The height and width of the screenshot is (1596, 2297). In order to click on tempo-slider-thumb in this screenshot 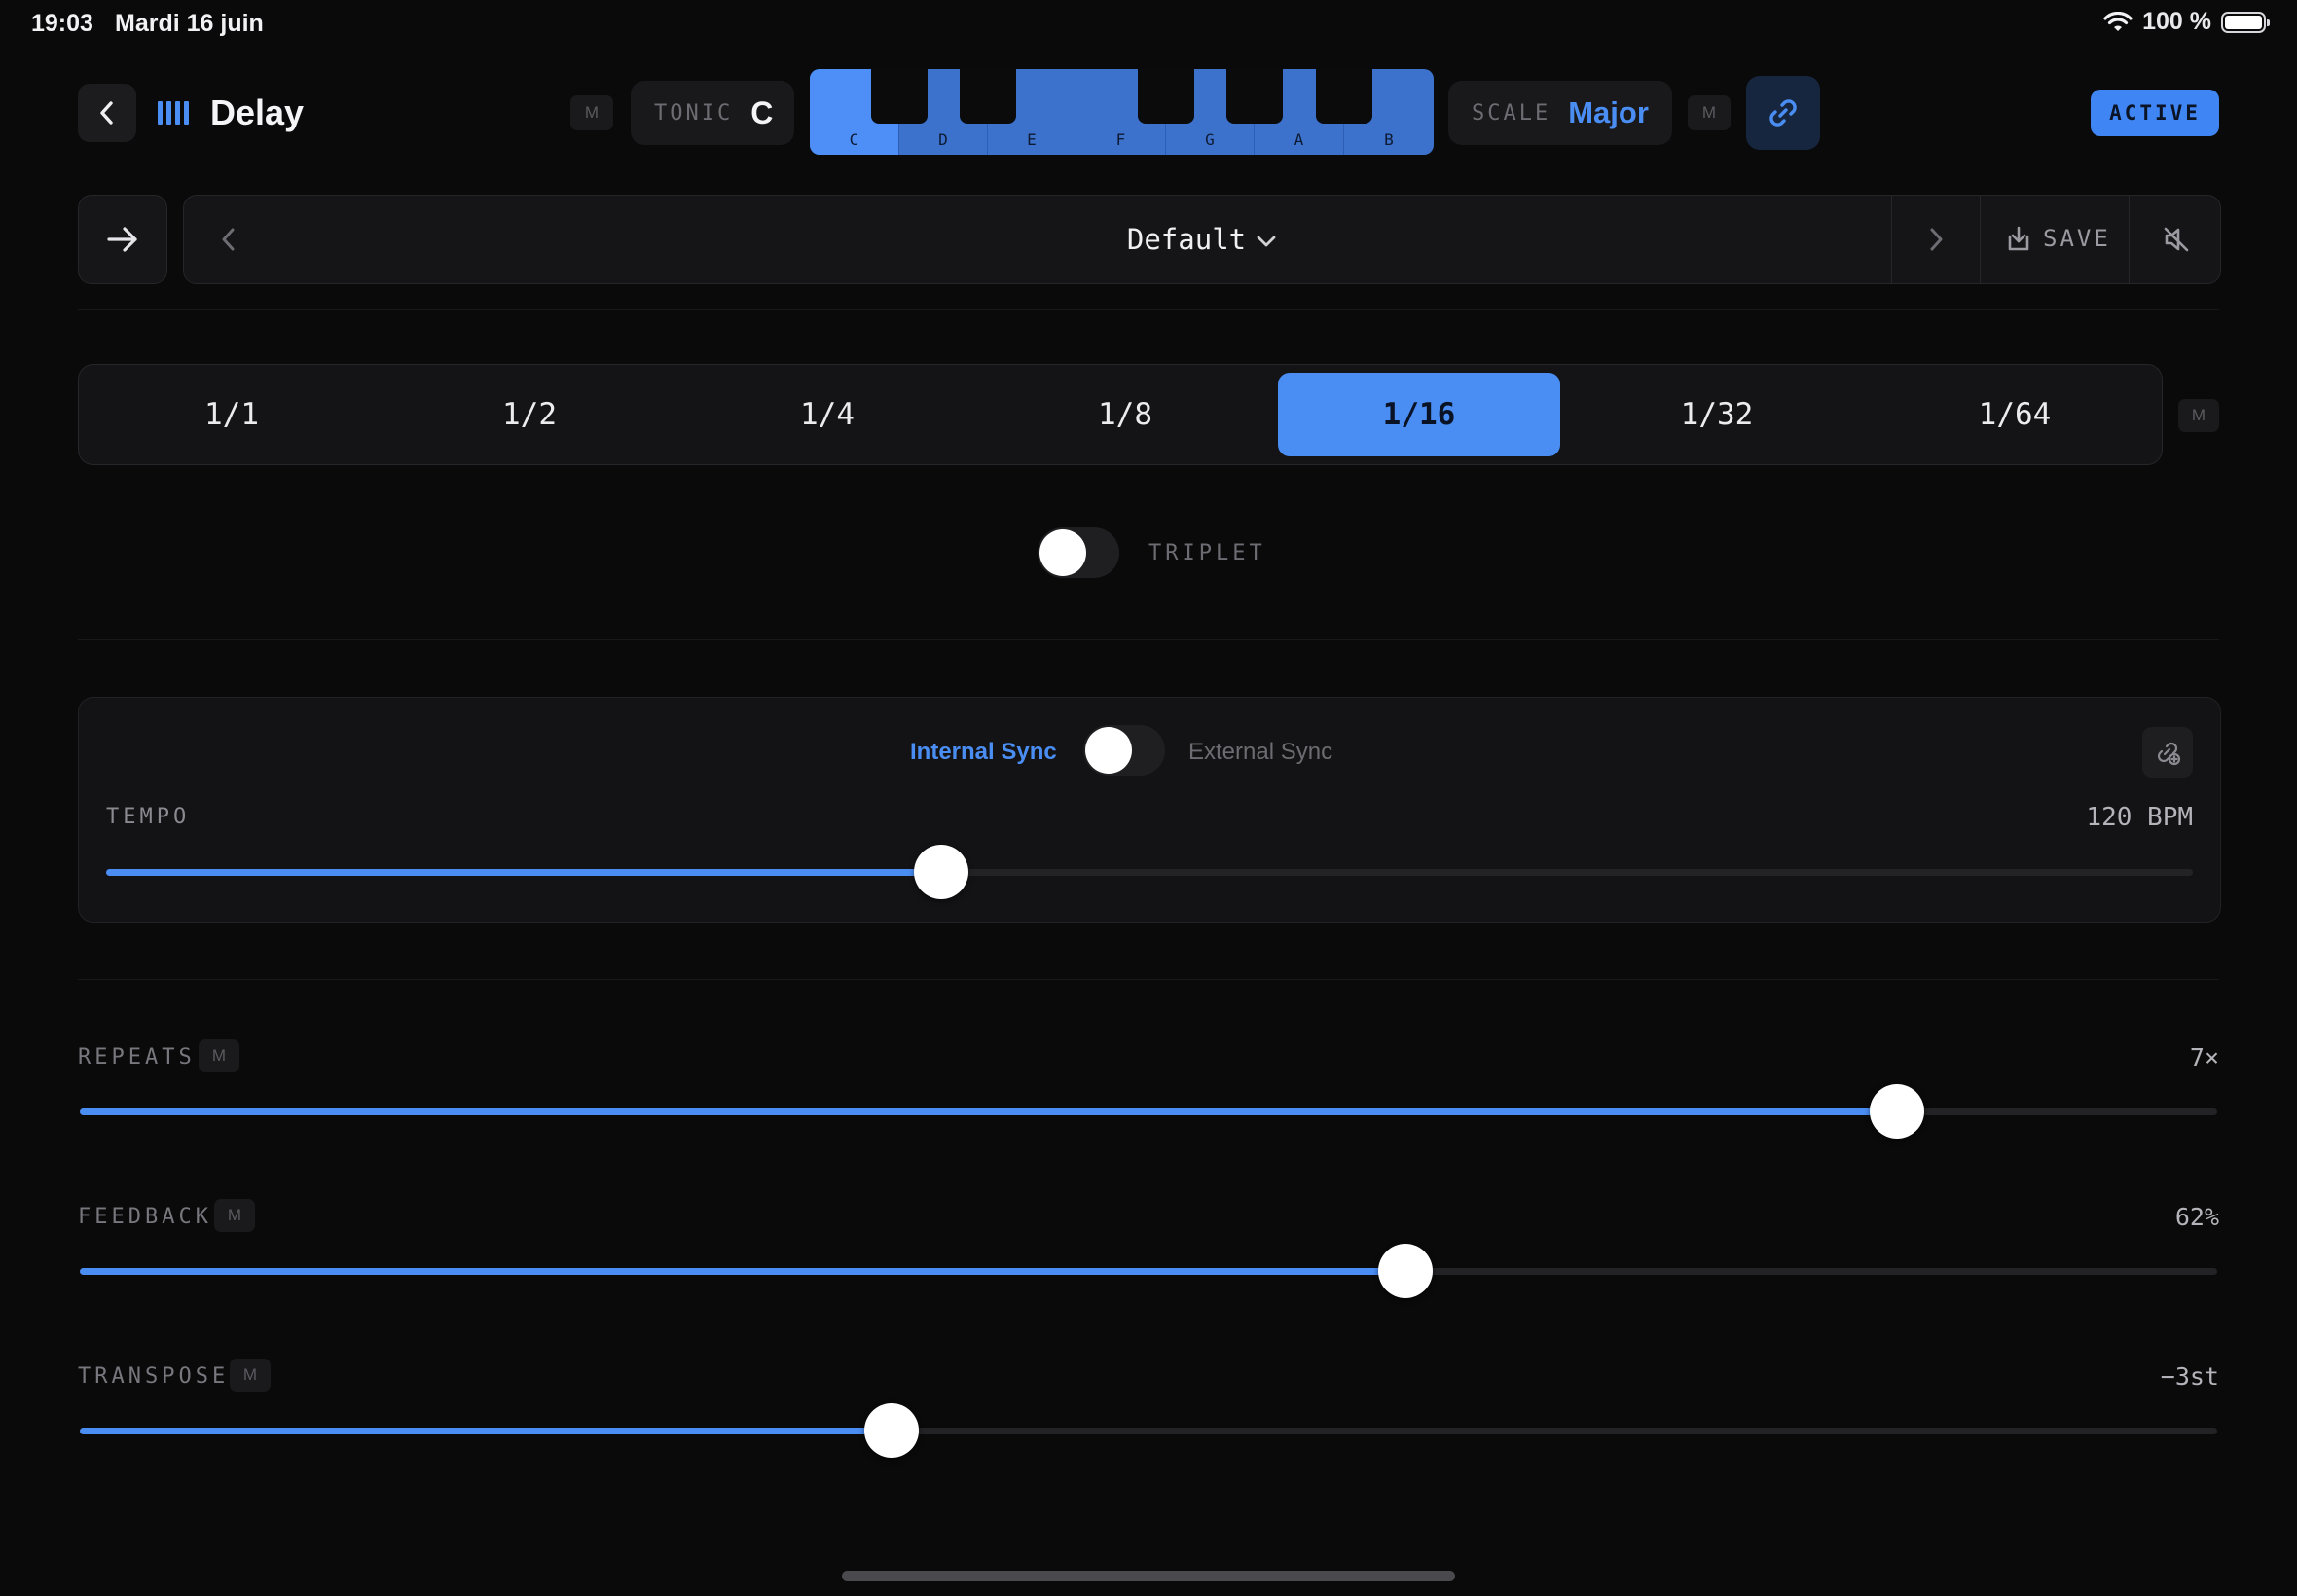, I will do `click(940, 872)`.